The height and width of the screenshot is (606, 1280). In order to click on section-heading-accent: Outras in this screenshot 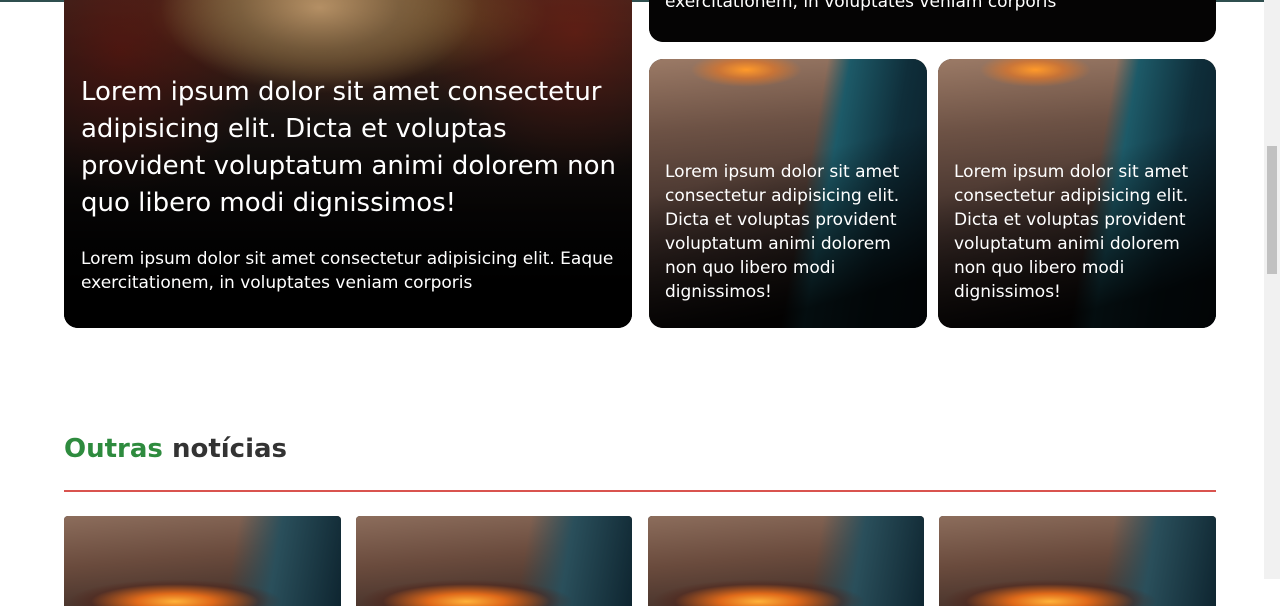, I will do `click(113, 449)`.